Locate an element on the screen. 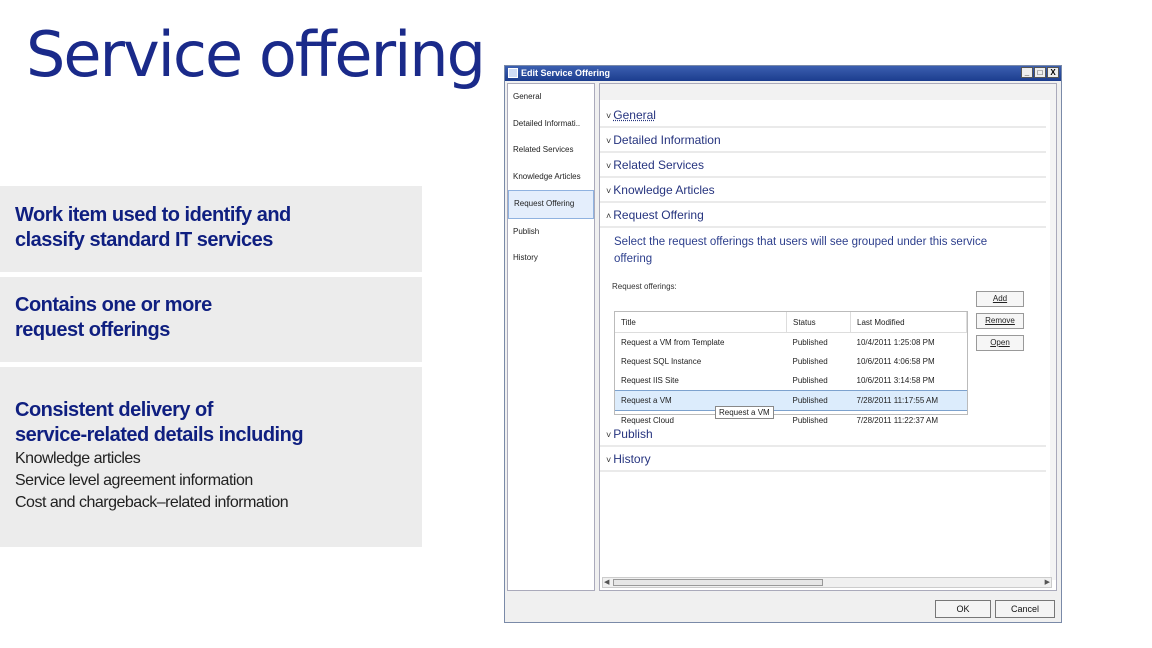 The width and height of the screenshot is (1152, 648). minimize-button: _ is located at coordinates (1027, 72).